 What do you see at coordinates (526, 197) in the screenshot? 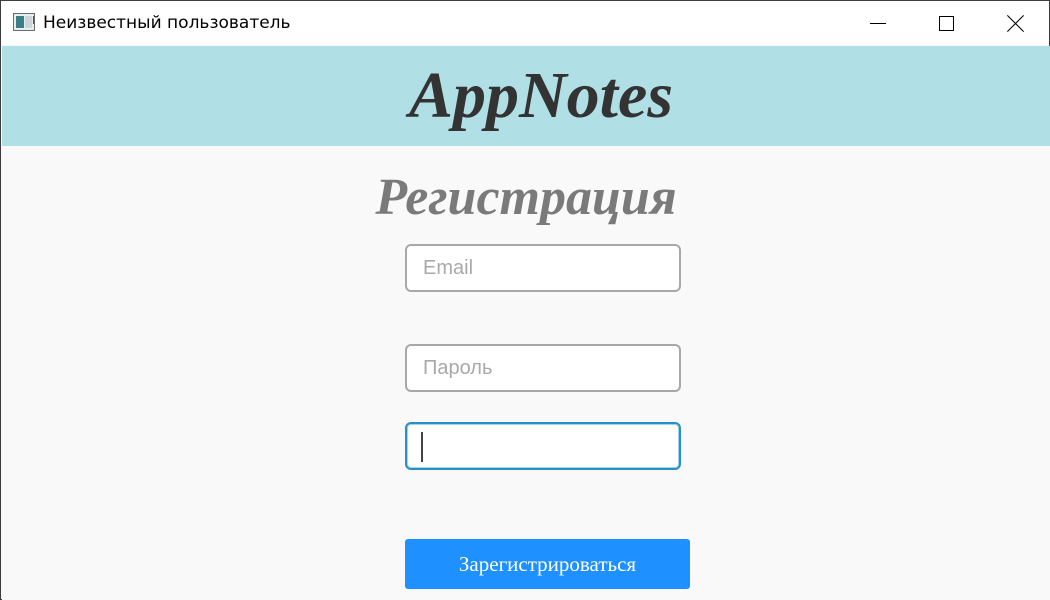
I see `page-title: Регистрация` at bounding box center [526, 197].